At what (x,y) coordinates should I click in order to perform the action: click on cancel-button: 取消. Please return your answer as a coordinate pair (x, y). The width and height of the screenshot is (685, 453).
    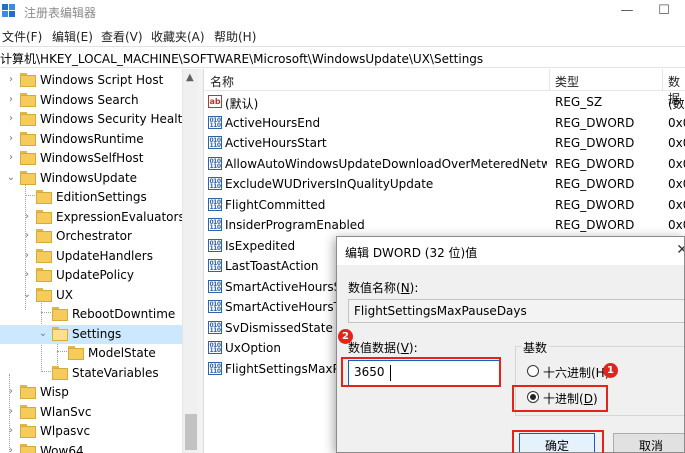
    Looking at the image, I should click on (648, 442).